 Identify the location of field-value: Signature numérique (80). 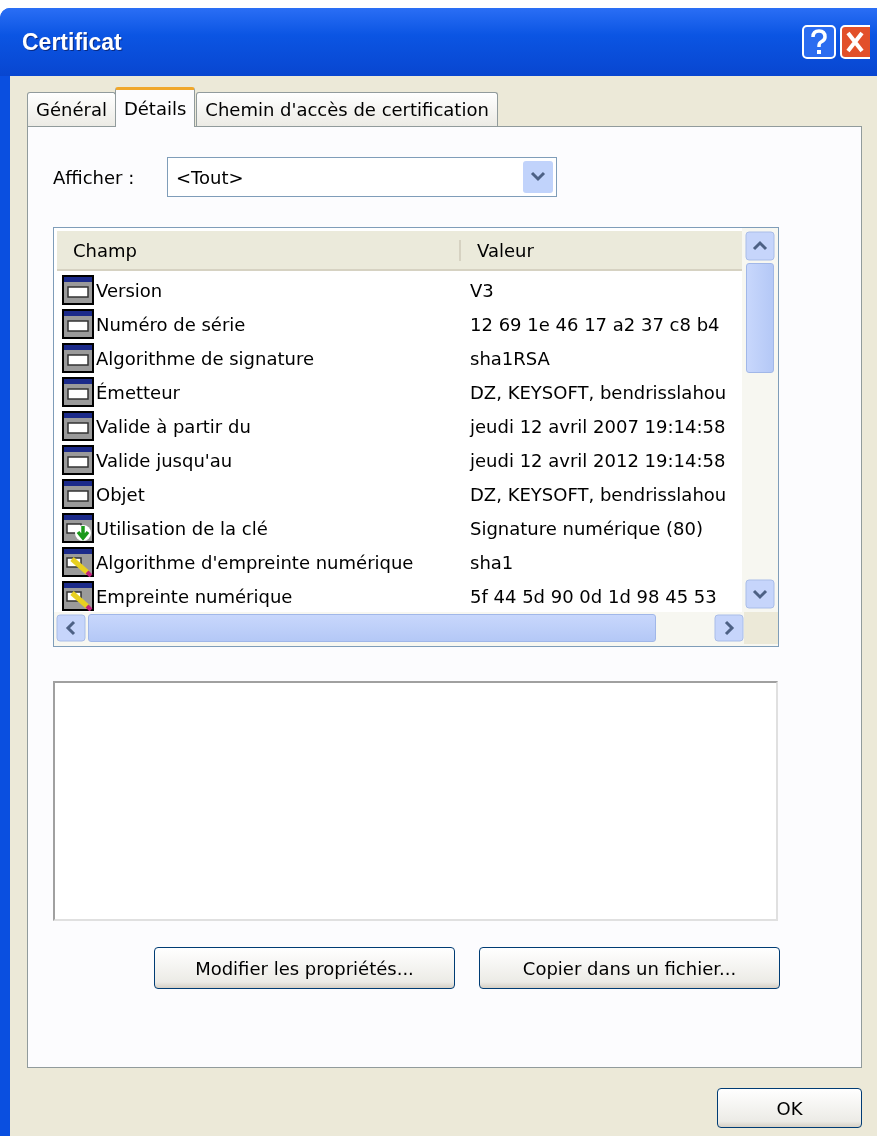
(586, 528).